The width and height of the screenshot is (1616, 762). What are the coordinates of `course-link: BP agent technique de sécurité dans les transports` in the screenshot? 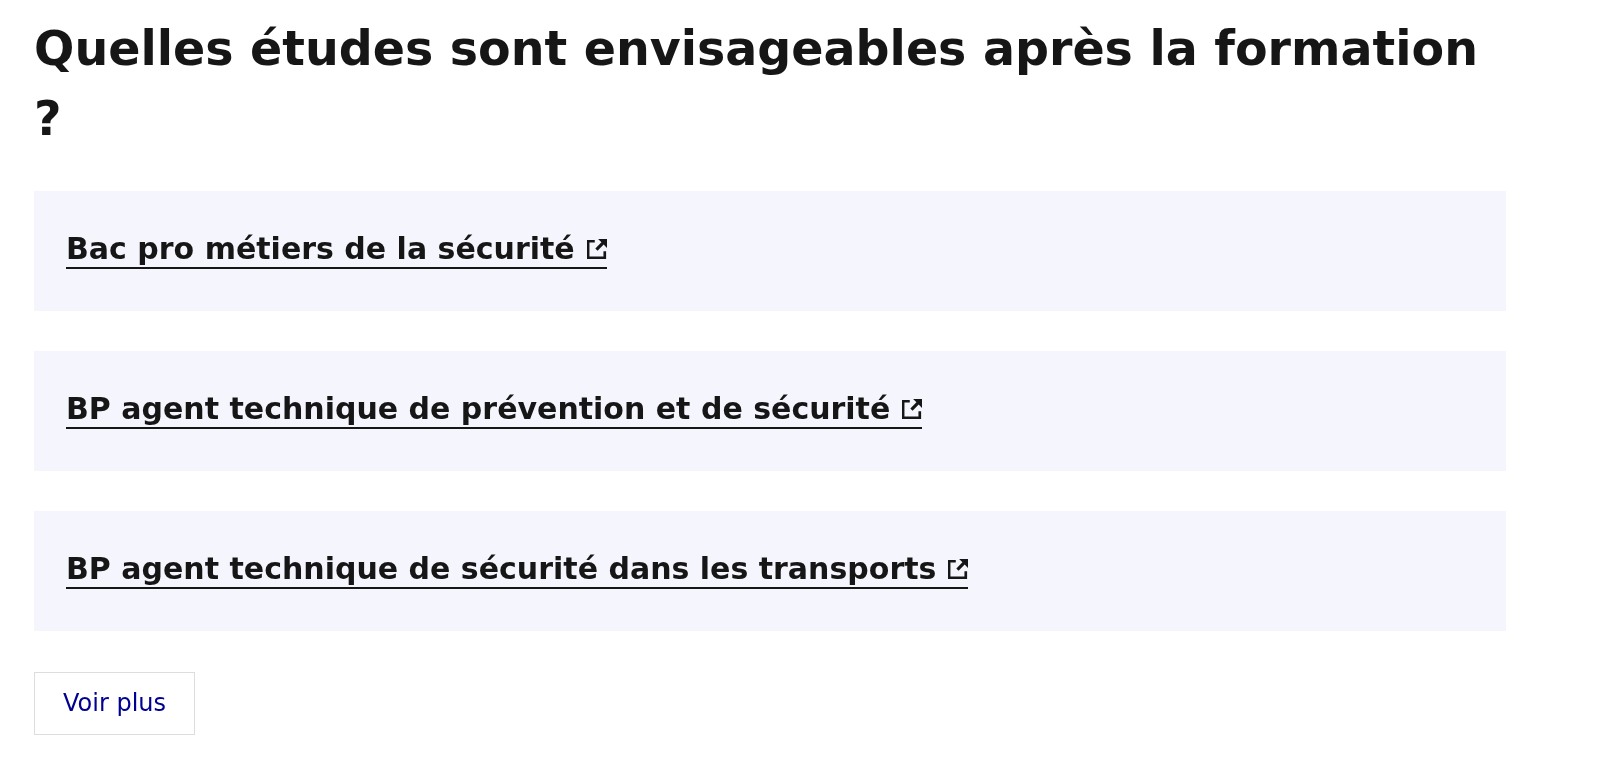 It's located at (517, 570).